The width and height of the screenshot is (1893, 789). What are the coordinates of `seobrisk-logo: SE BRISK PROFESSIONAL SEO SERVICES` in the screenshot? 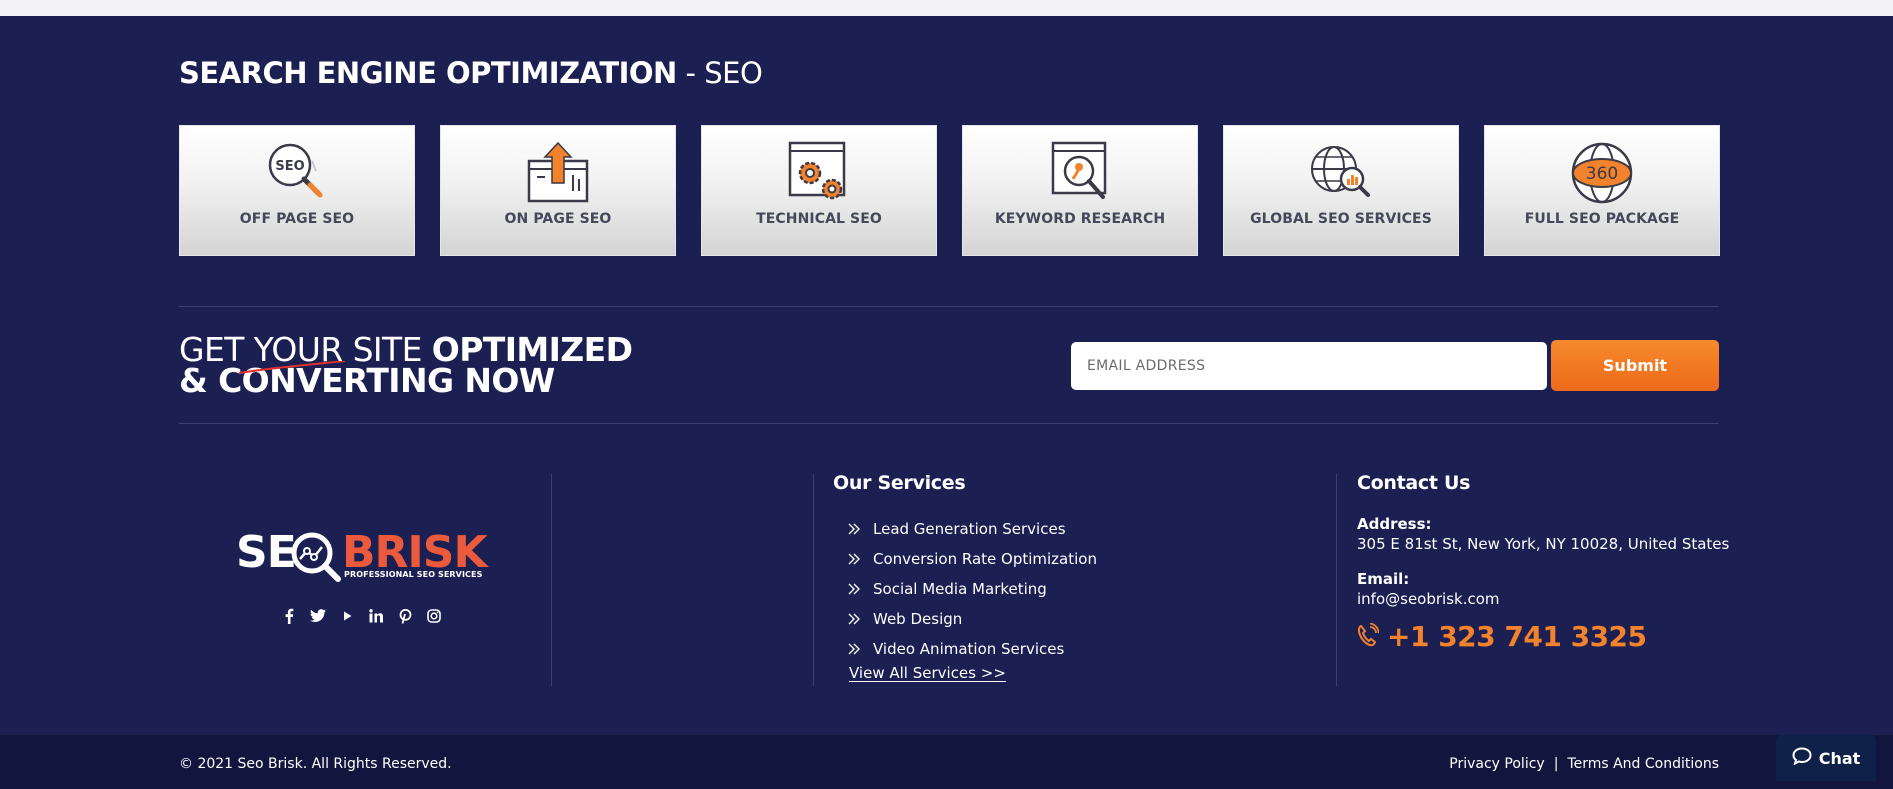 It's located at (362, 558).